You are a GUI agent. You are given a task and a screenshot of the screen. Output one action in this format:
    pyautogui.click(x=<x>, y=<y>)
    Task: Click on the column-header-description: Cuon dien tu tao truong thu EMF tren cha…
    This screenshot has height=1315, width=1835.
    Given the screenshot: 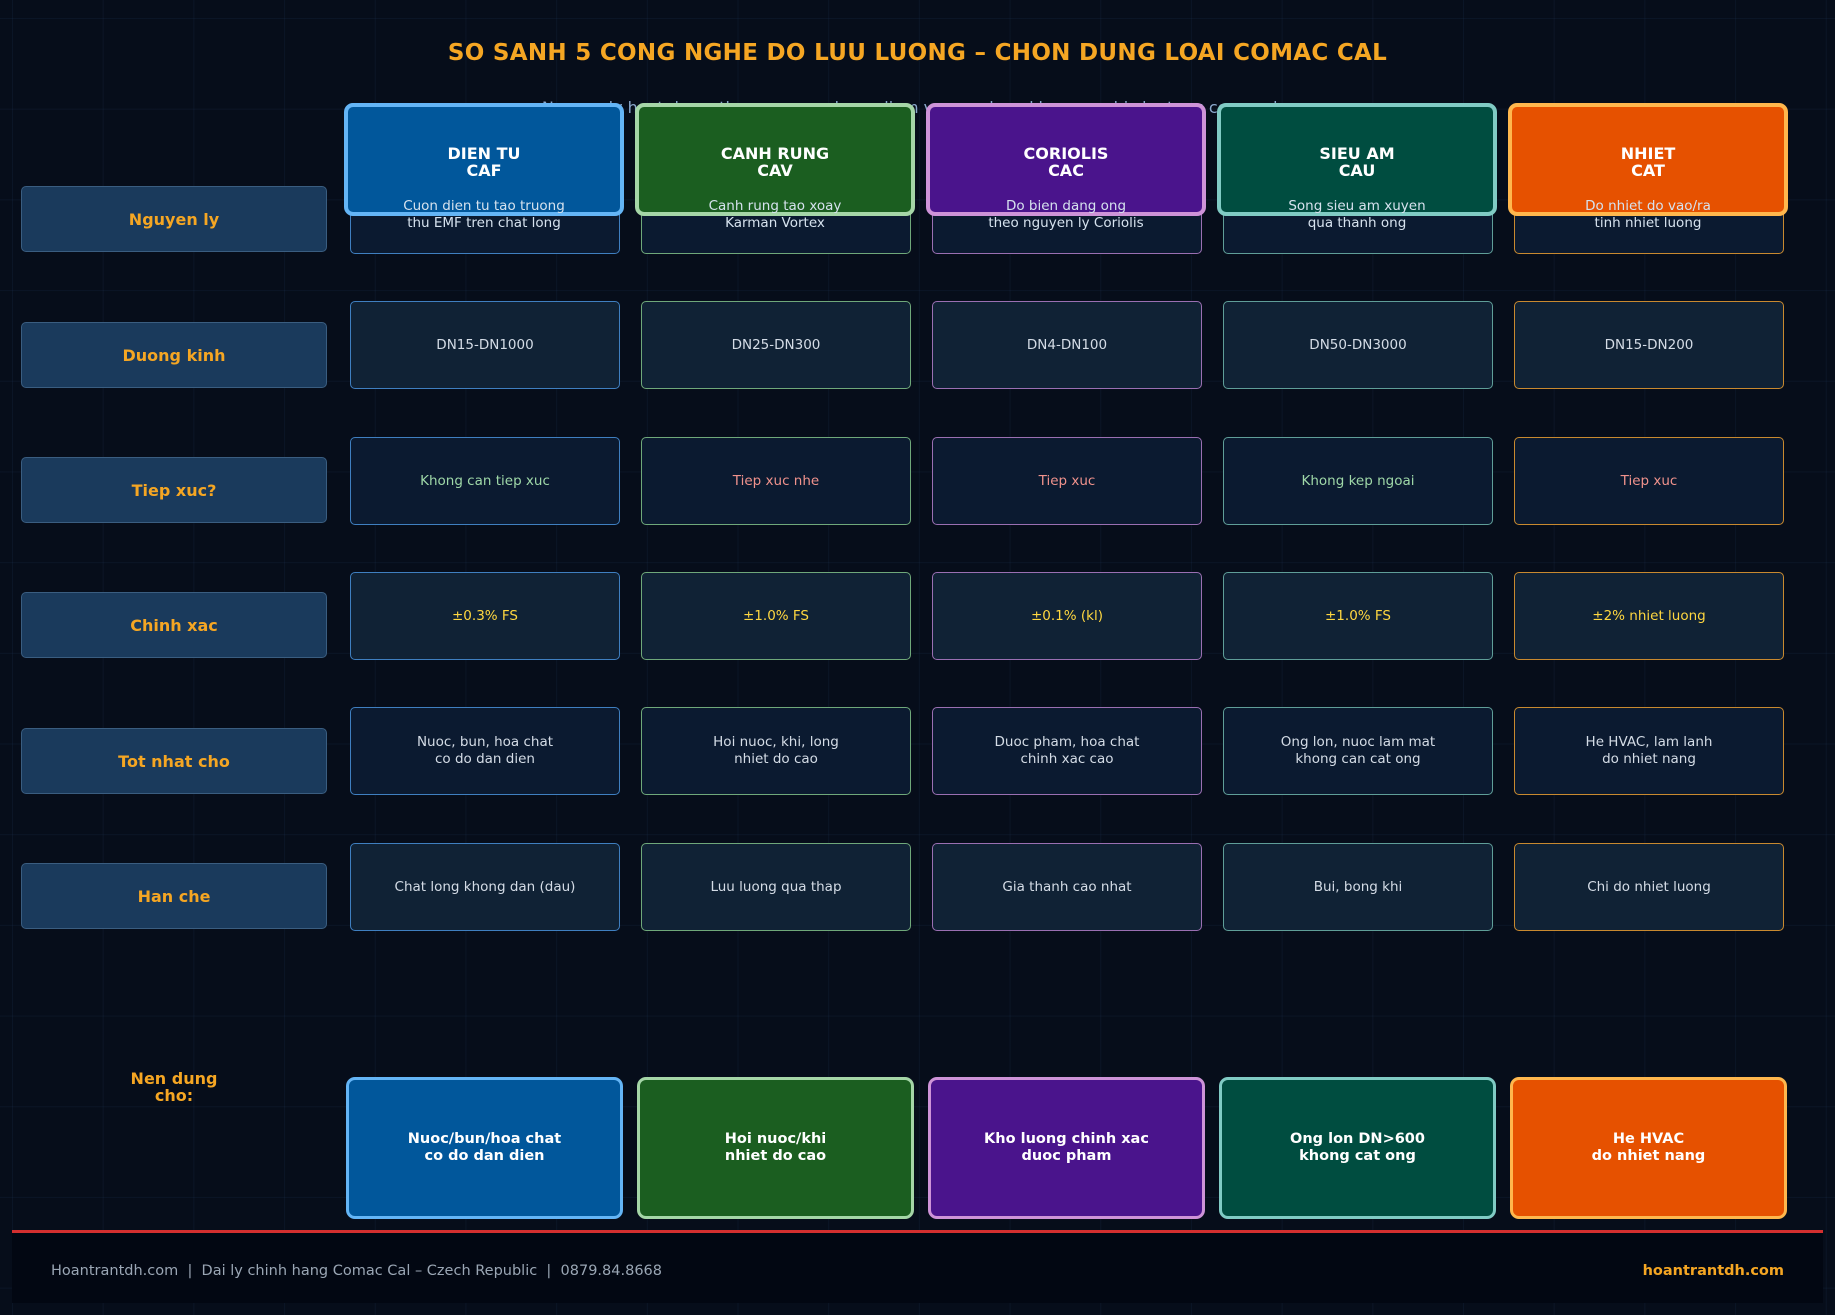 What is the action you would take?
    pyautogui.click(x=484, y=214)
    